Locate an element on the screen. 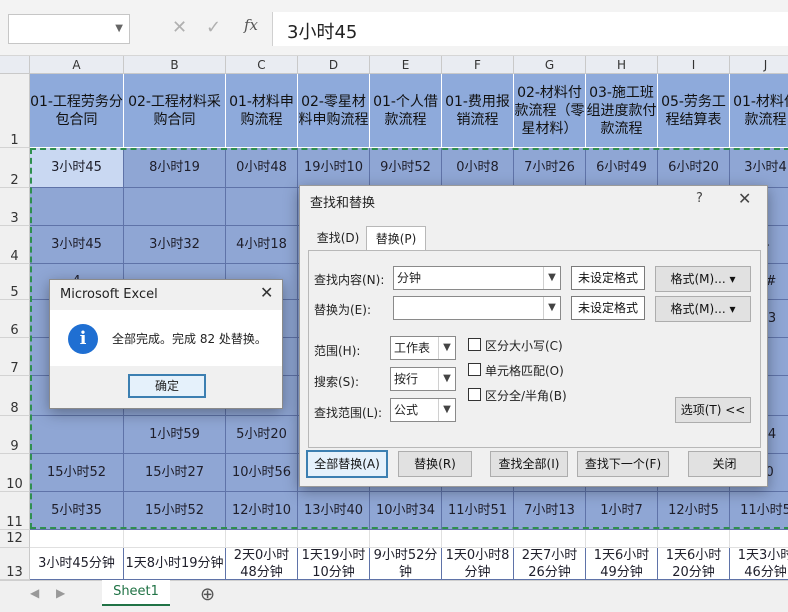 The width and height of the screenshot is (788, 612). grid-cell: 1天6小时20分钟 is located at coordinates (694, 564).